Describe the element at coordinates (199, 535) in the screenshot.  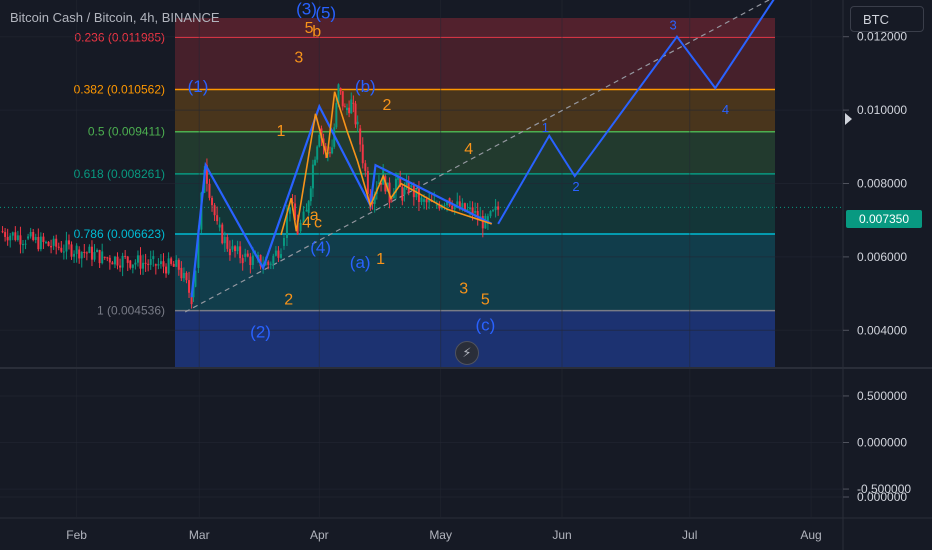
I see `x-tick-label: Mar` at that location.